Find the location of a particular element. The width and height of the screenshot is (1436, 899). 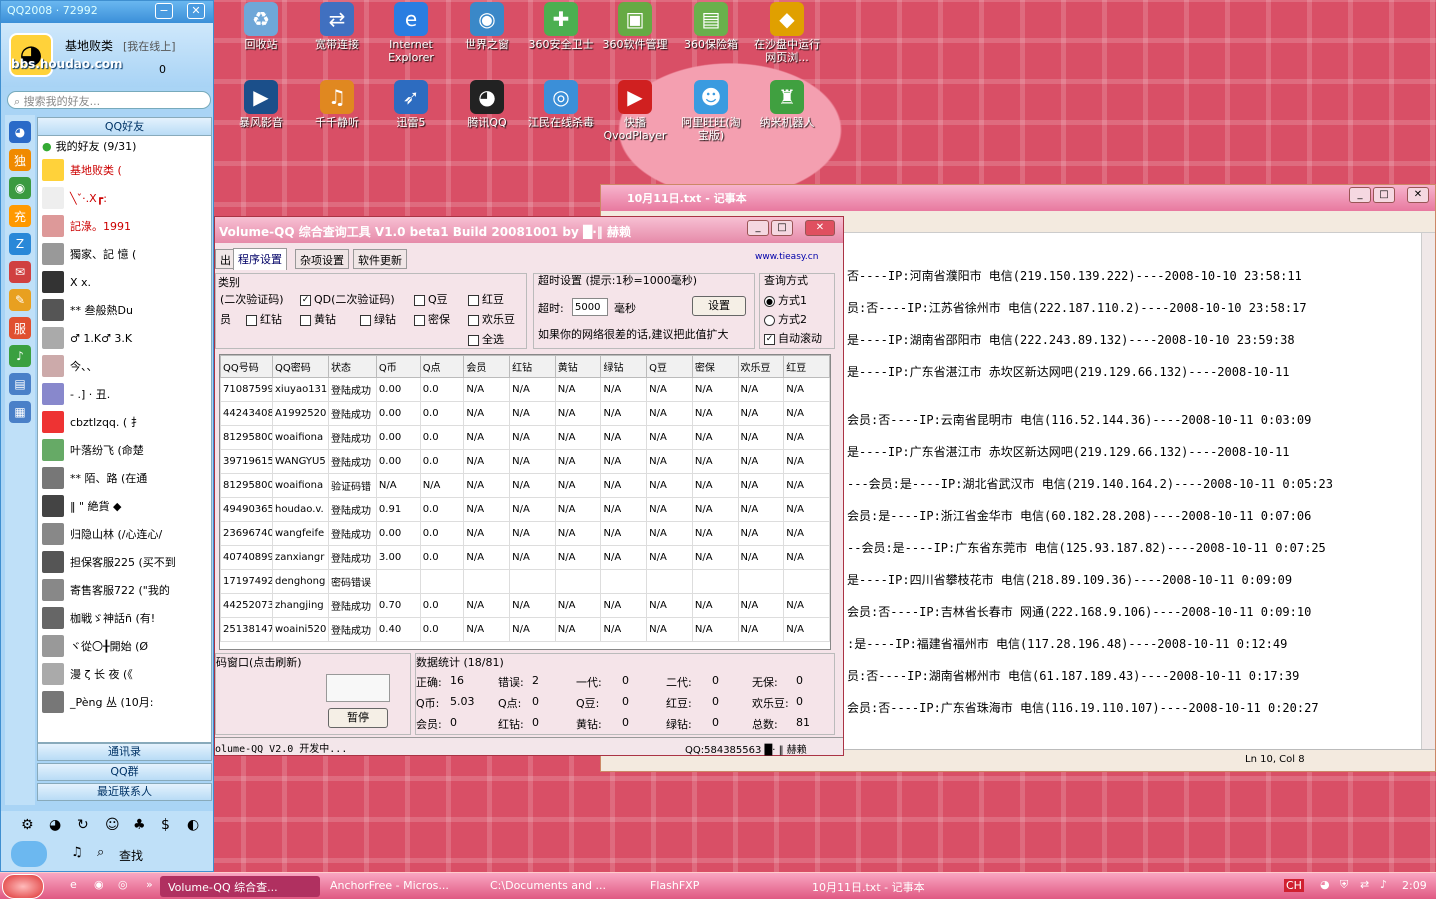

pause-button: 暂停 is located at coordinates (358, 718).